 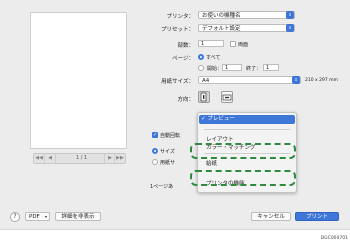 What do you see at coordinates (39, 158) in the screenshot?
I see `first-page-button: ◀◀` at bounding box center [39, 158].